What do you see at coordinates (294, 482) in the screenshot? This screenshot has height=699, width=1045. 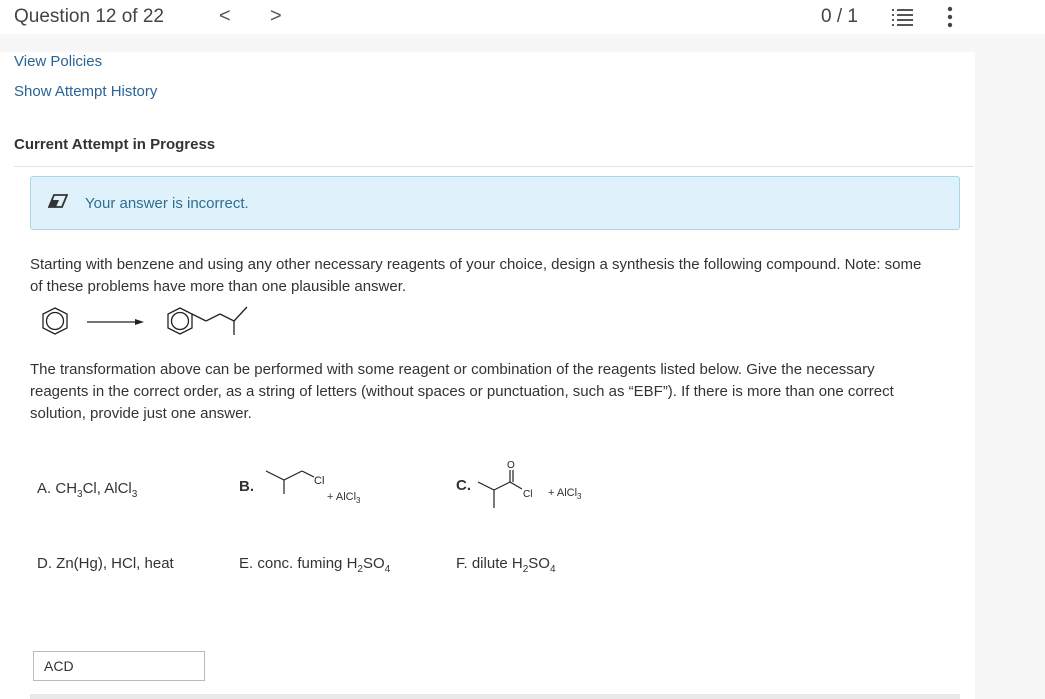 I see `option-b-structure: Cl` at bounding box center [294, 482].